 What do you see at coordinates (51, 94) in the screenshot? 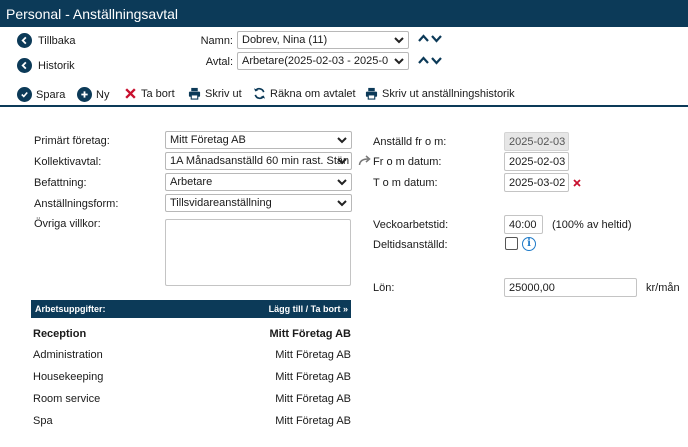
I see `save-label: Spara` at bounding box center [51, 94].